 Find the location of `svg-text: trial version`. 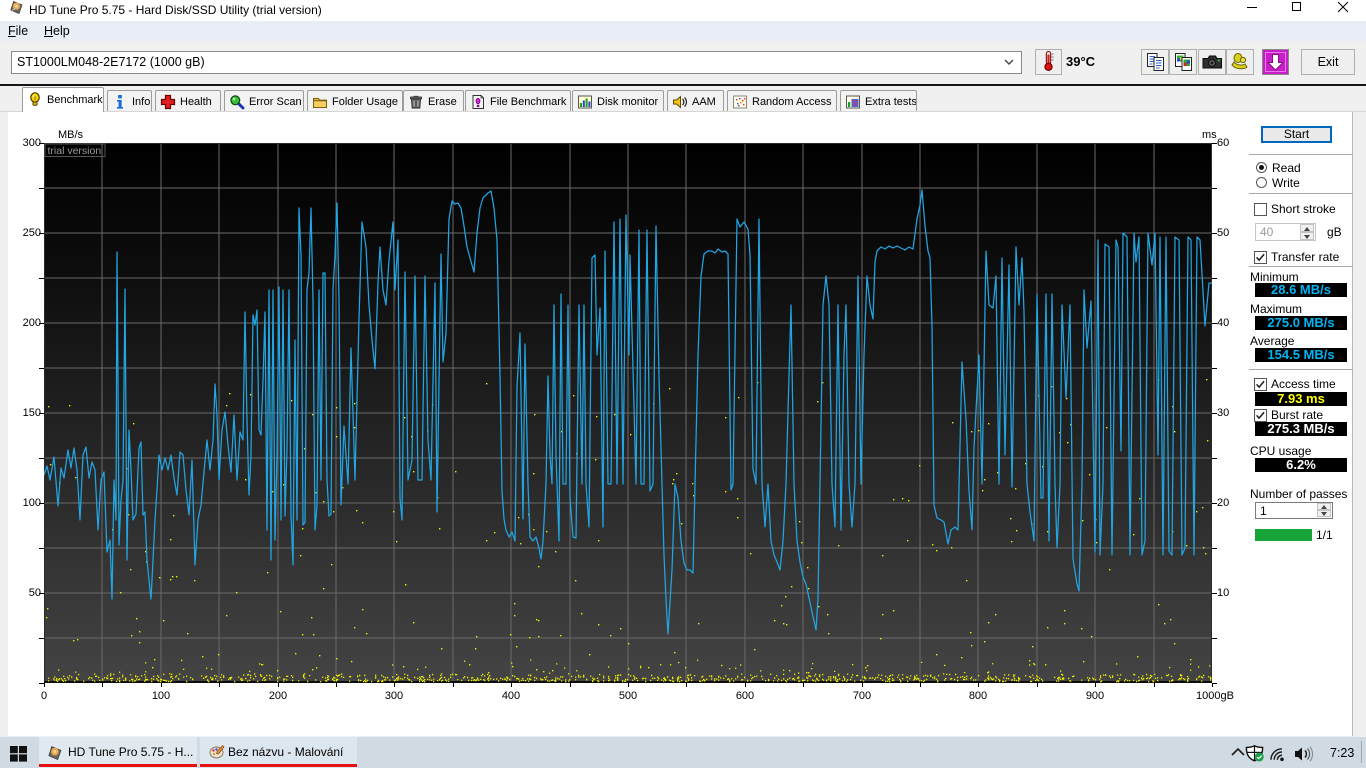

svg-text: trial version is located at coordinates (75, 151).